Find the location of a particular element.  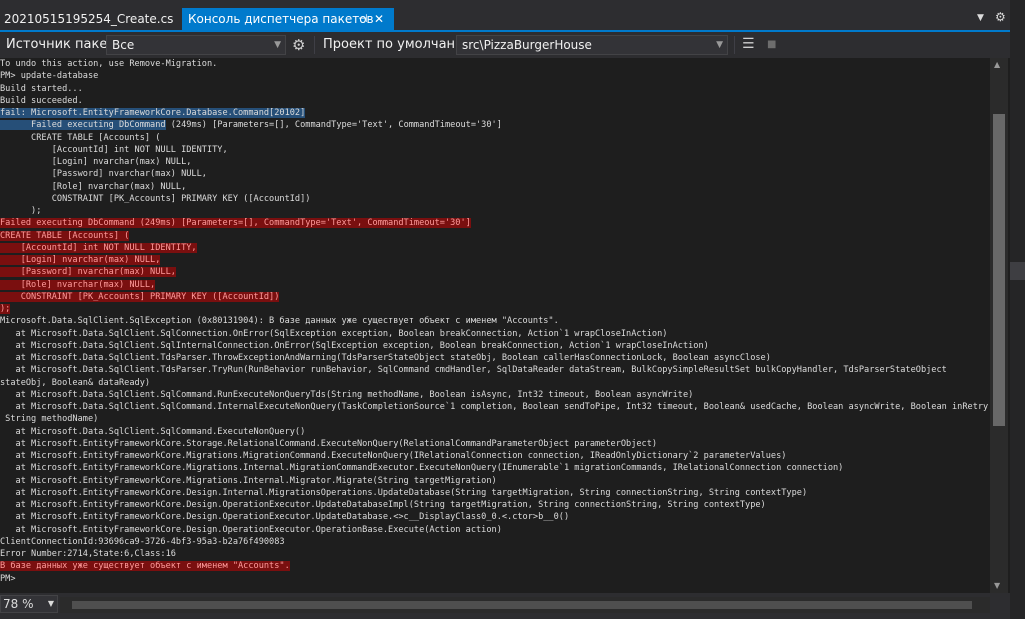

package-source-value: Все is located at coordinates (123, 45).